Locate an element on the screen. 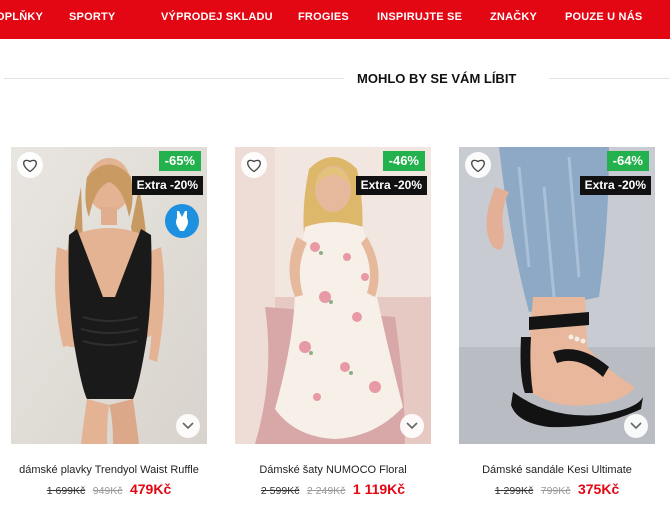 The image size is (670, 520). price-before-discount: 799Kč is located at coordinates (555, 491).